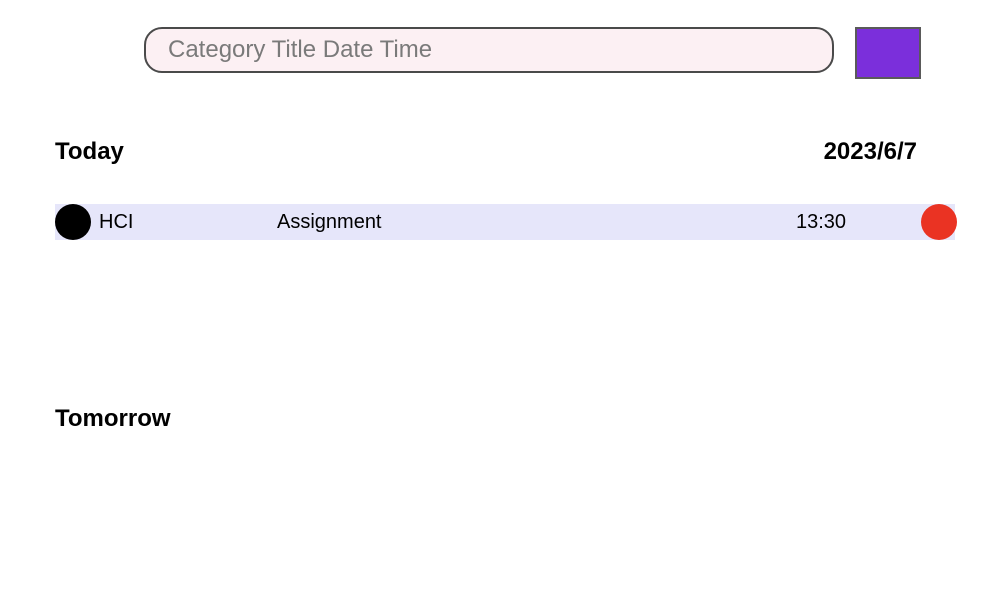 This screenshot has width=1000, height=600. Describe the element at coordinates (821, 222) in the screenshot. I see `task-time: 13:30` at that location.